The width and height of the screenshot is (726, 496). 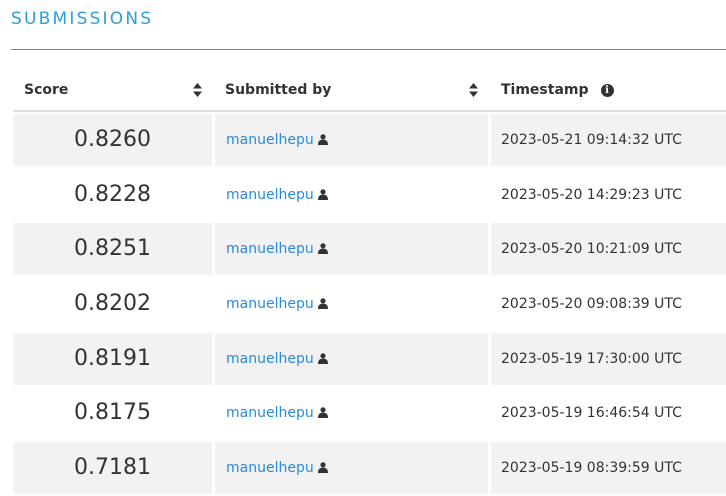 I want to click on column-header-submitted-by: Submitted by, so click(x=278, y=90).